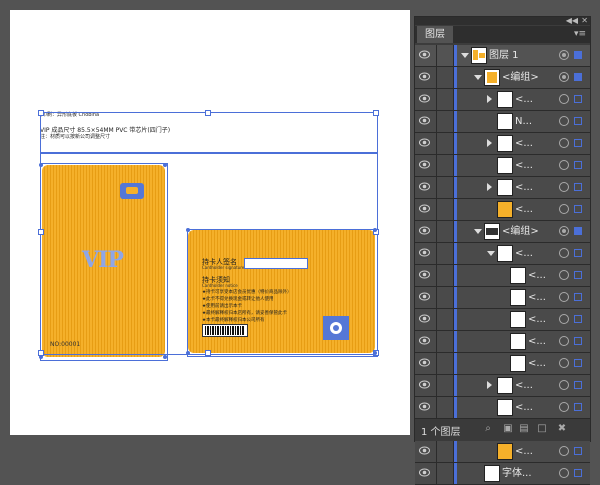 Image resolution: width=600 pixels, height=485 pixels. What do you see at coordinates (508, 429) in the screenshot?
I see `clipping-mask-icon: ▣` at bounding box center [508, 429].